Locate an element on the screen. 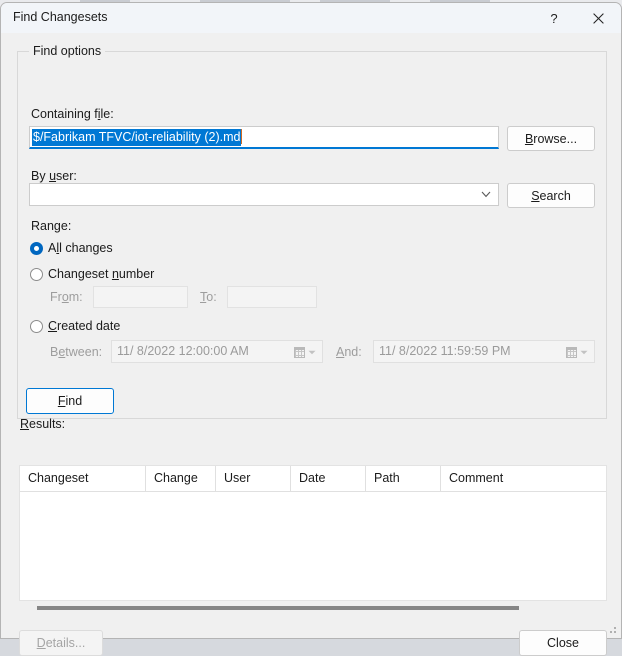 This screenshot has width=622, height=656. question-mark-icon: ? is located at coordinates (554, 18).